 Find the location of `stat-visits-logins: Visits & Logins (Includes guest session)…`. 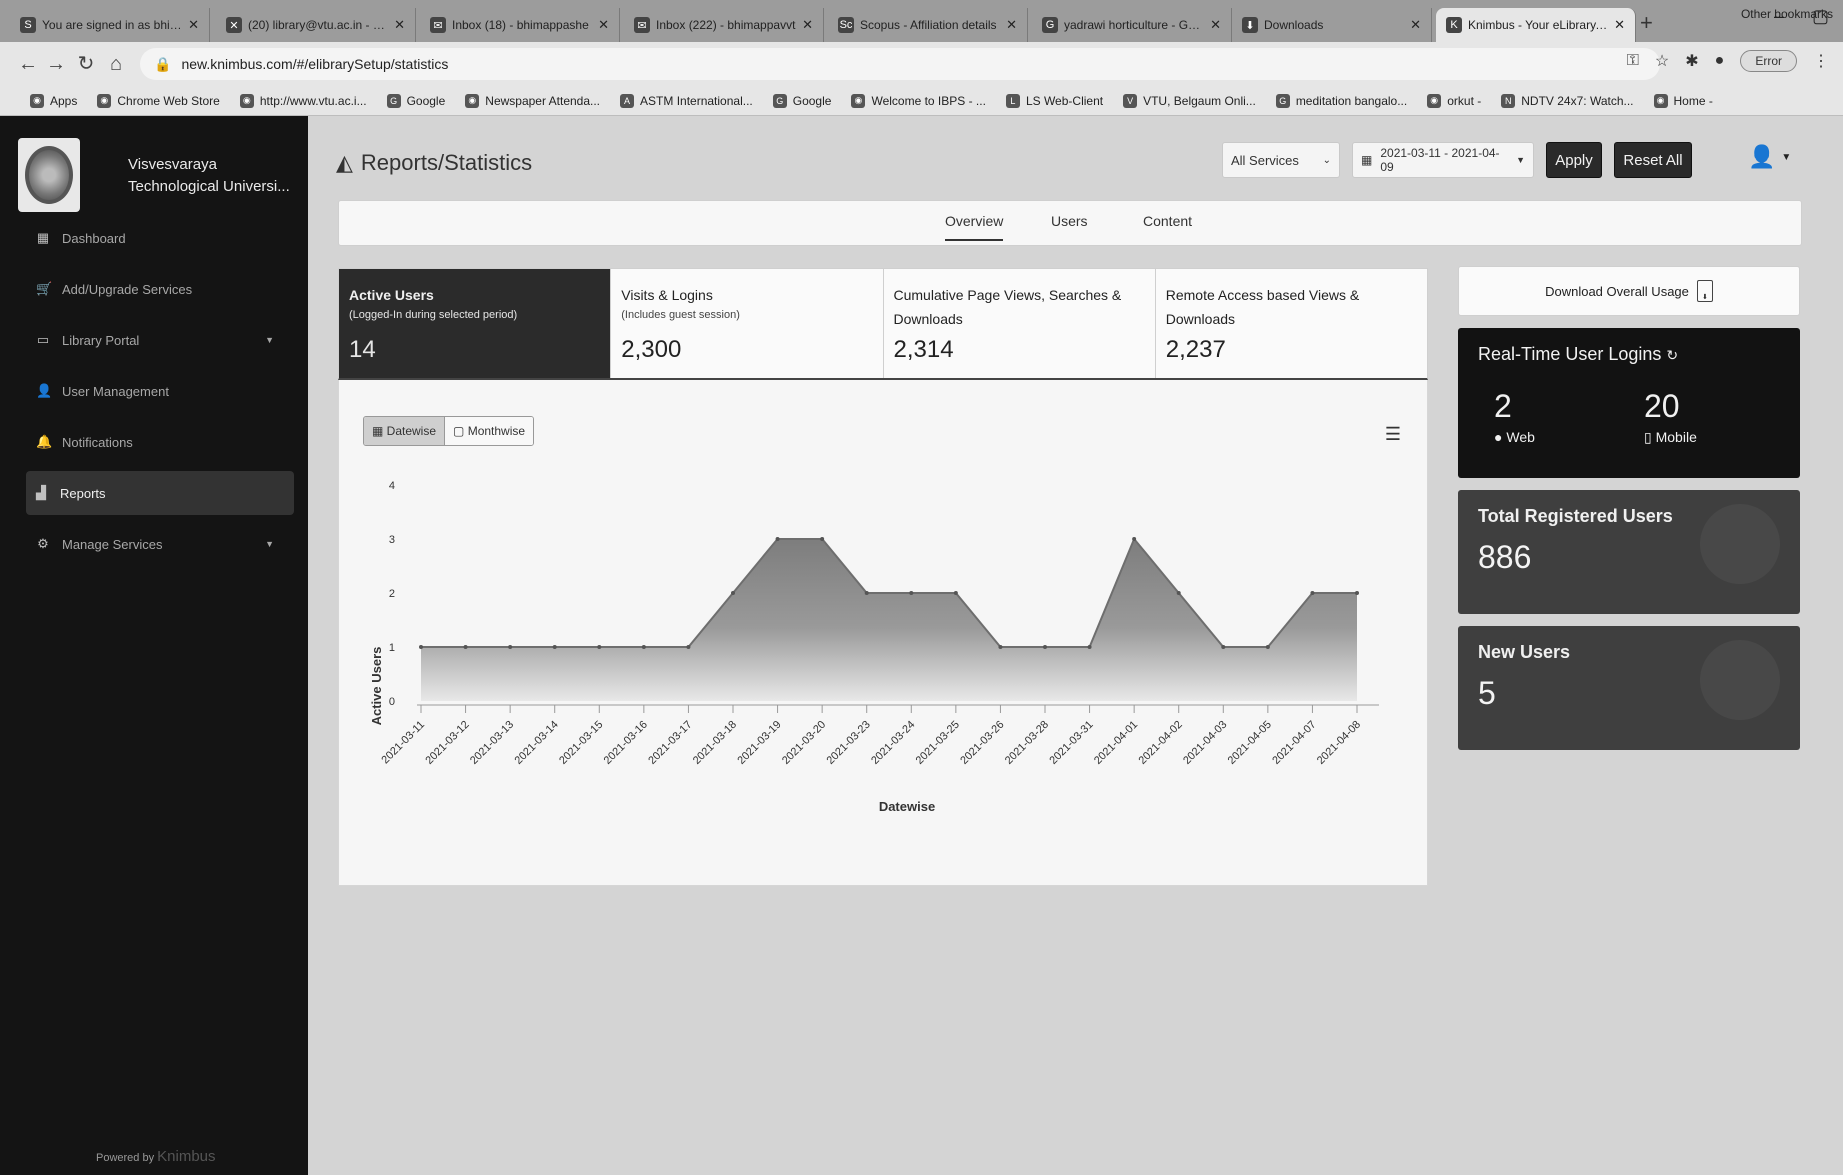

stat-visits-logins: Visits & Logins (Includes guest session)… is located at coordinates (747, 323).